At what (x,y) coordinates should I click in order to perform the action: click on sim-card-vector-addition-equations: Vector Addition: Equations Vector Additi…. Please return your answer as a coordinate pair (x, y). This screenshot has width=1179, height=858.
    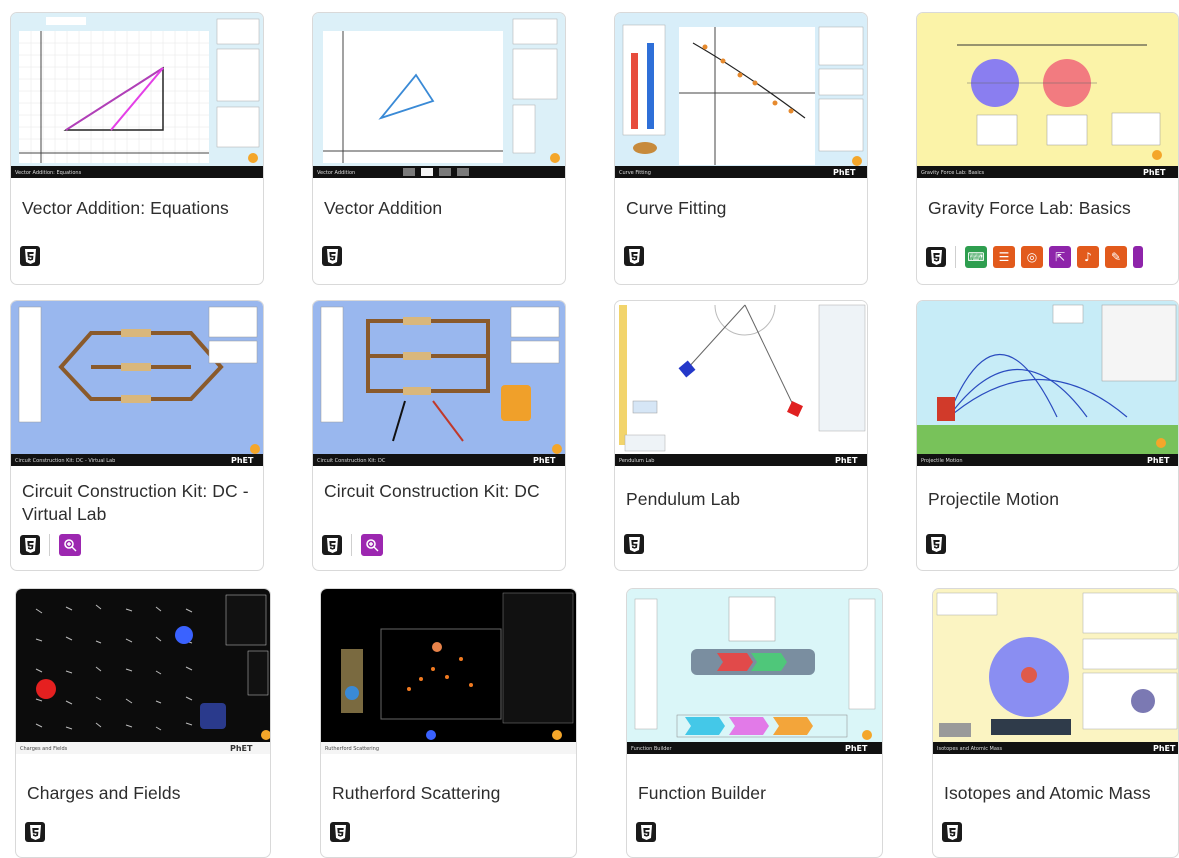
    Looking at the image, I should click on (137, 148).